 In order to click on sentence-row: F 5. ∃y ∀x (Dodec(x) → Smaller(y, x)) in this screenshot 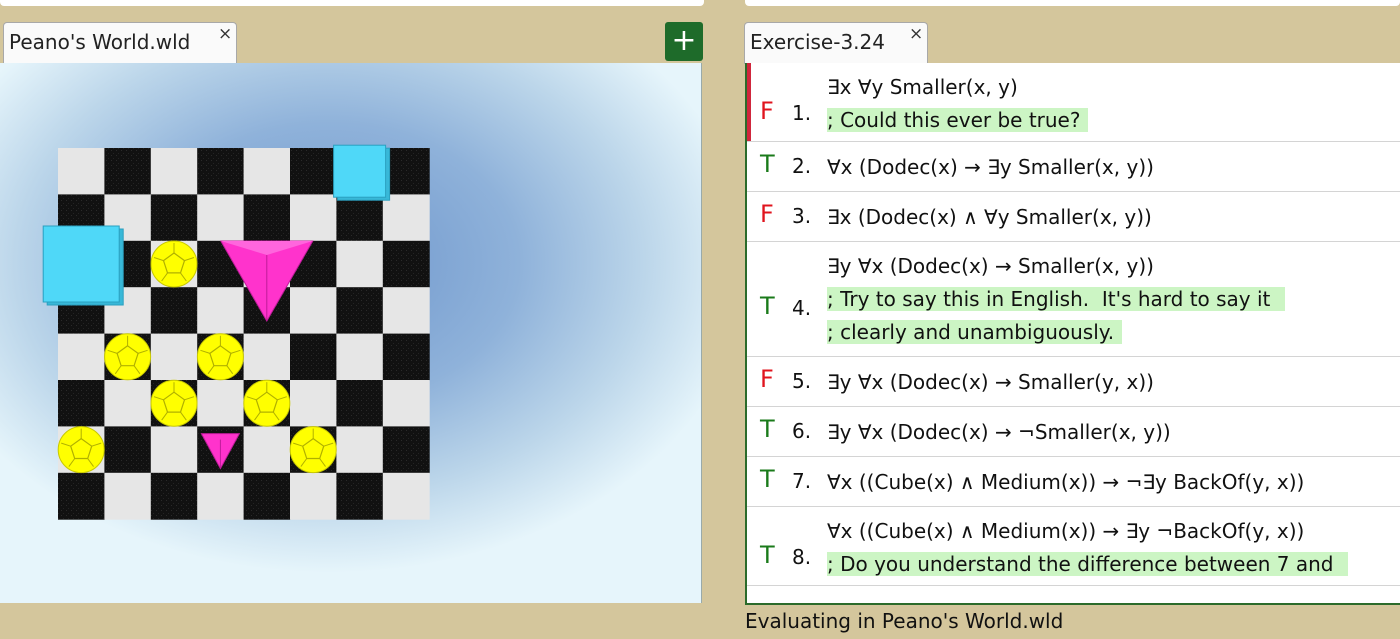, I will do `click(1073, 382)`.